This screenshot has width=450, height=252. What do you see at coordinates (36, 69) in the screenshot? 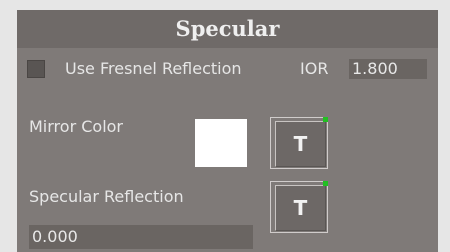
I see `fresnel-checkbox` at bounding box center [36, 69].